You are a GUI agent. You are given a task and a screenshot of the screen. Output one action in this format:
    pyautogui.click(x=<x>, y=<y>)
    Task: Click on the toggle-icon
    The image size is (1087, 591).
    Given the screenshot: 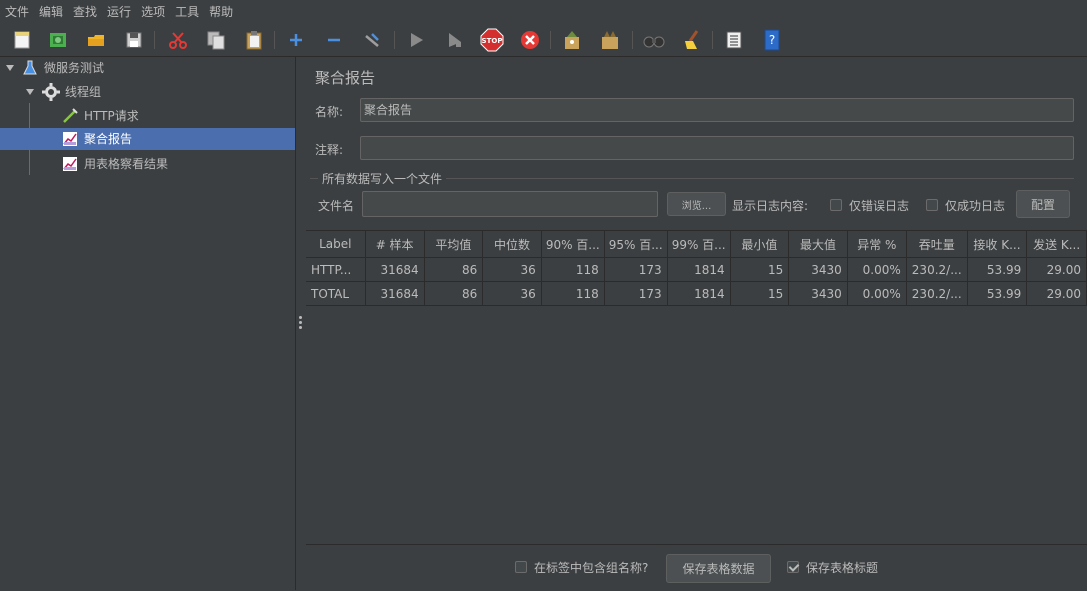 What is the action you would take?
    pyautogui.click(x=372, y=40)
    